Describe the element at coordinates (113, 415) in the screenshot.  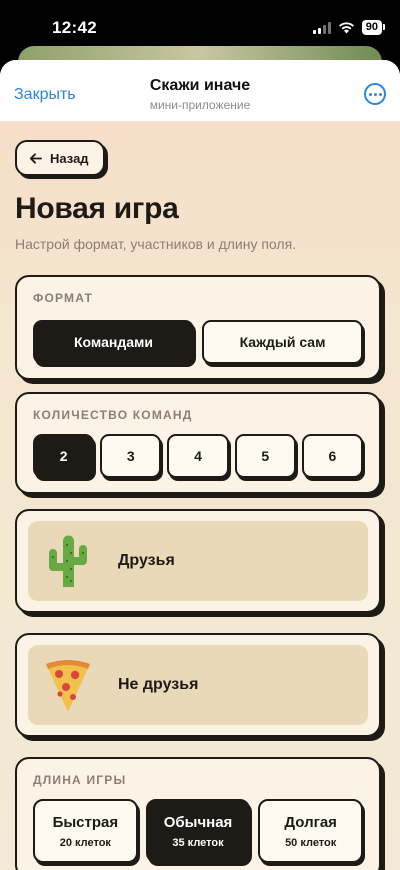
I see `team-count-label: КОЛИЧЕСТВО КОМАНД` at that location.